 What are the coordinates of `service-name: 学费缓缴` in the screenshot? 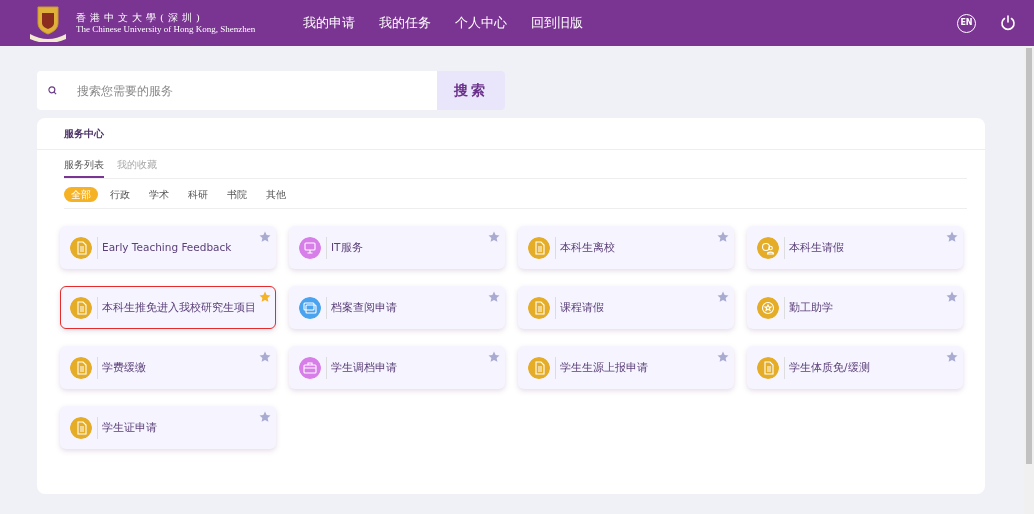 It's located at (124, 367).